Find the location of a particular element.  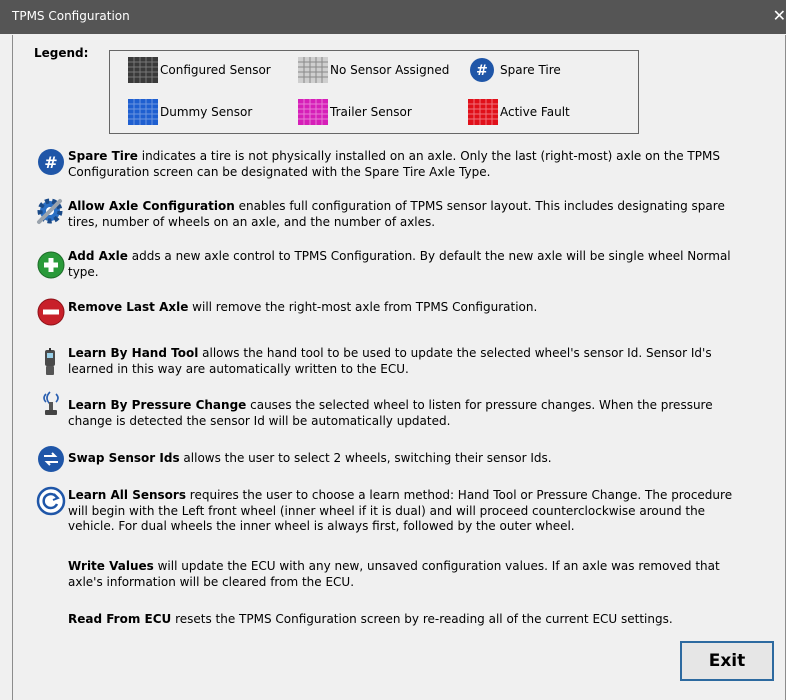

help-title: Learn By Pressure Change is located at coordinates (157, 405).